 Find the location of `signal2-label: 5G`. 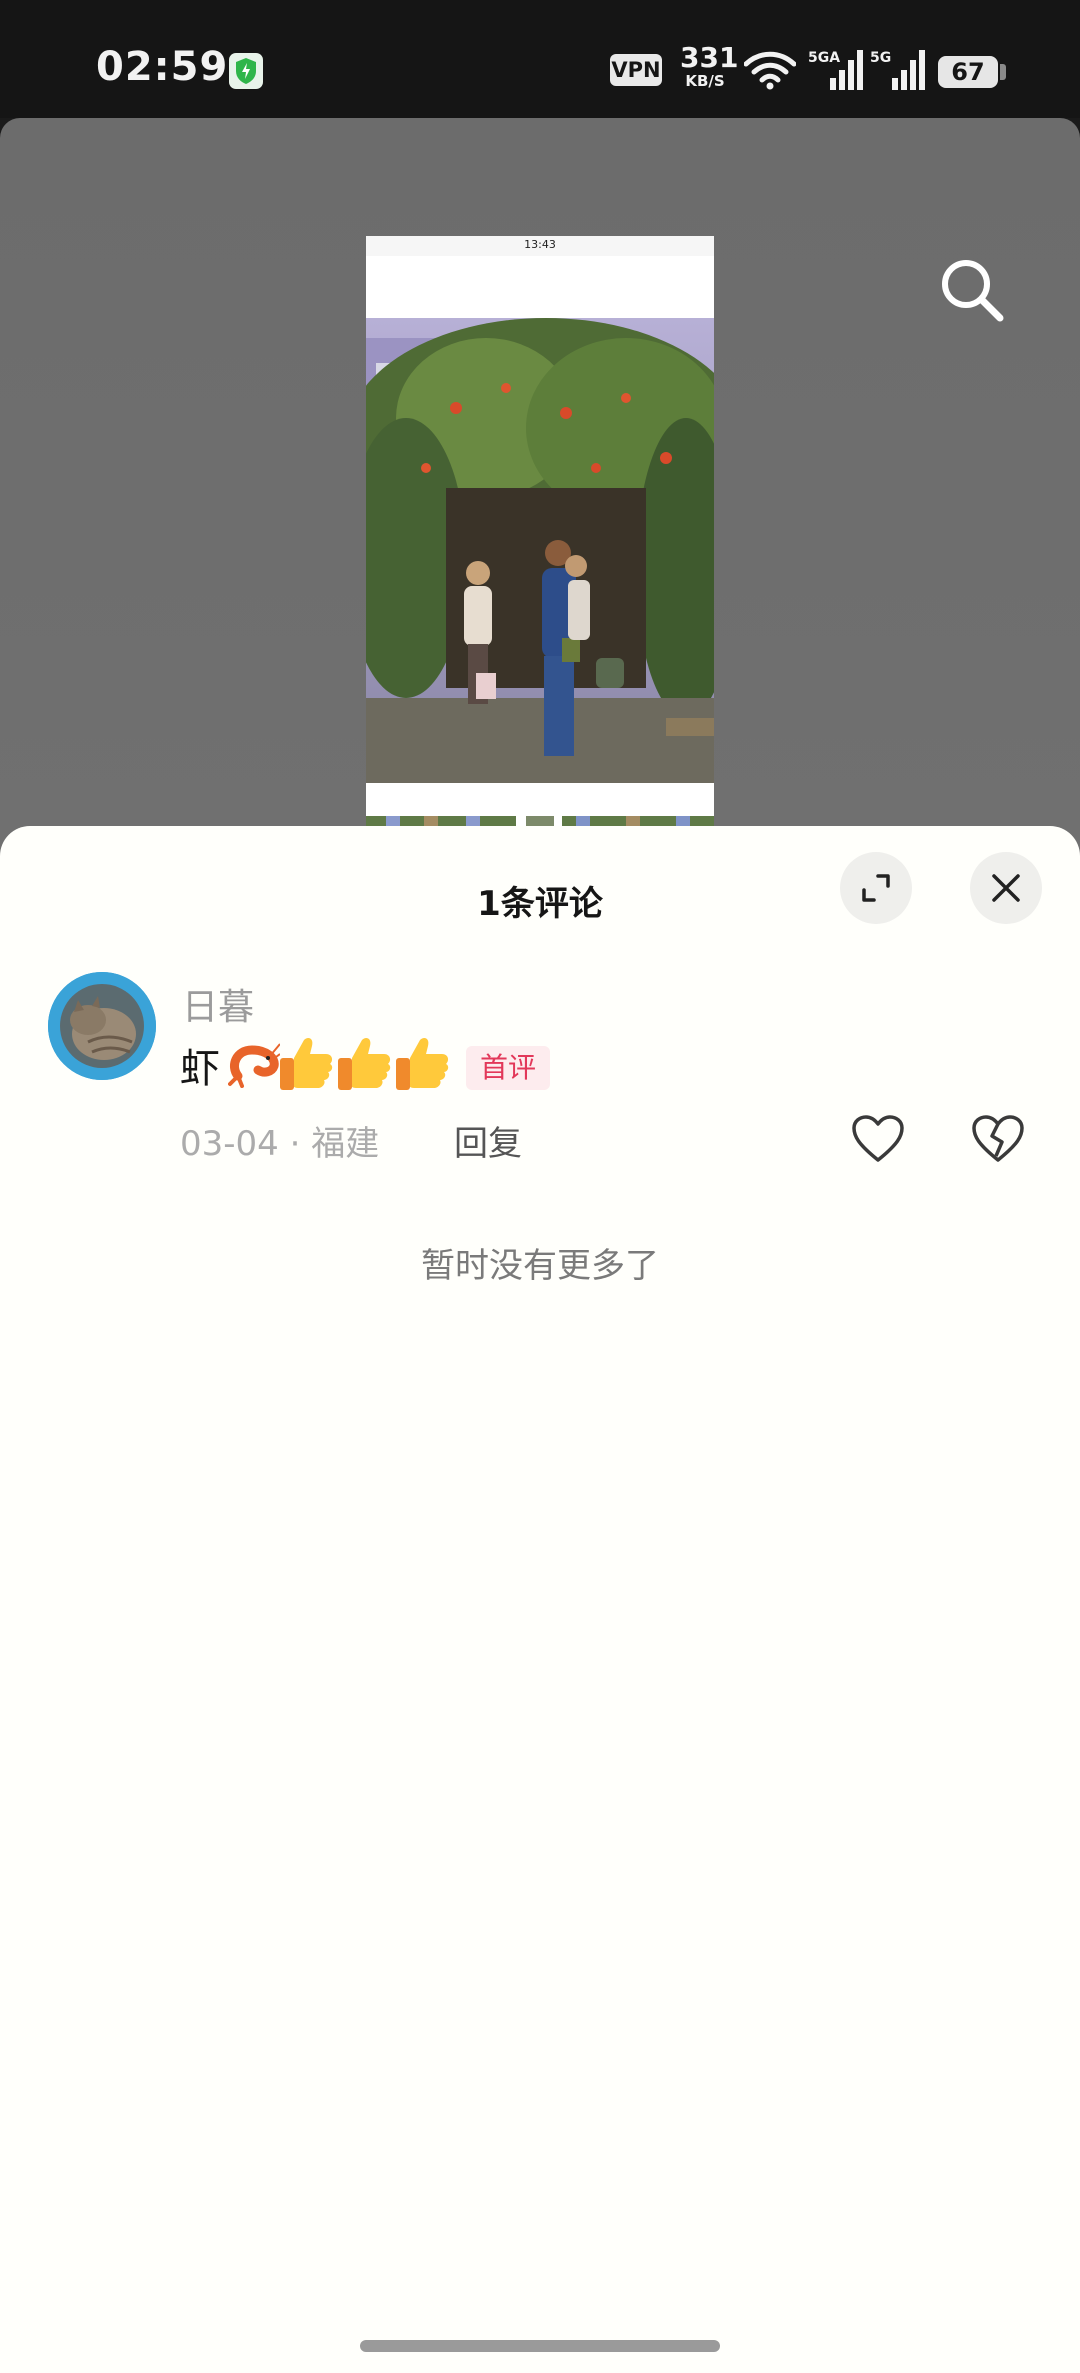

signal2-label: 5G is located at coordinates (880, 58).